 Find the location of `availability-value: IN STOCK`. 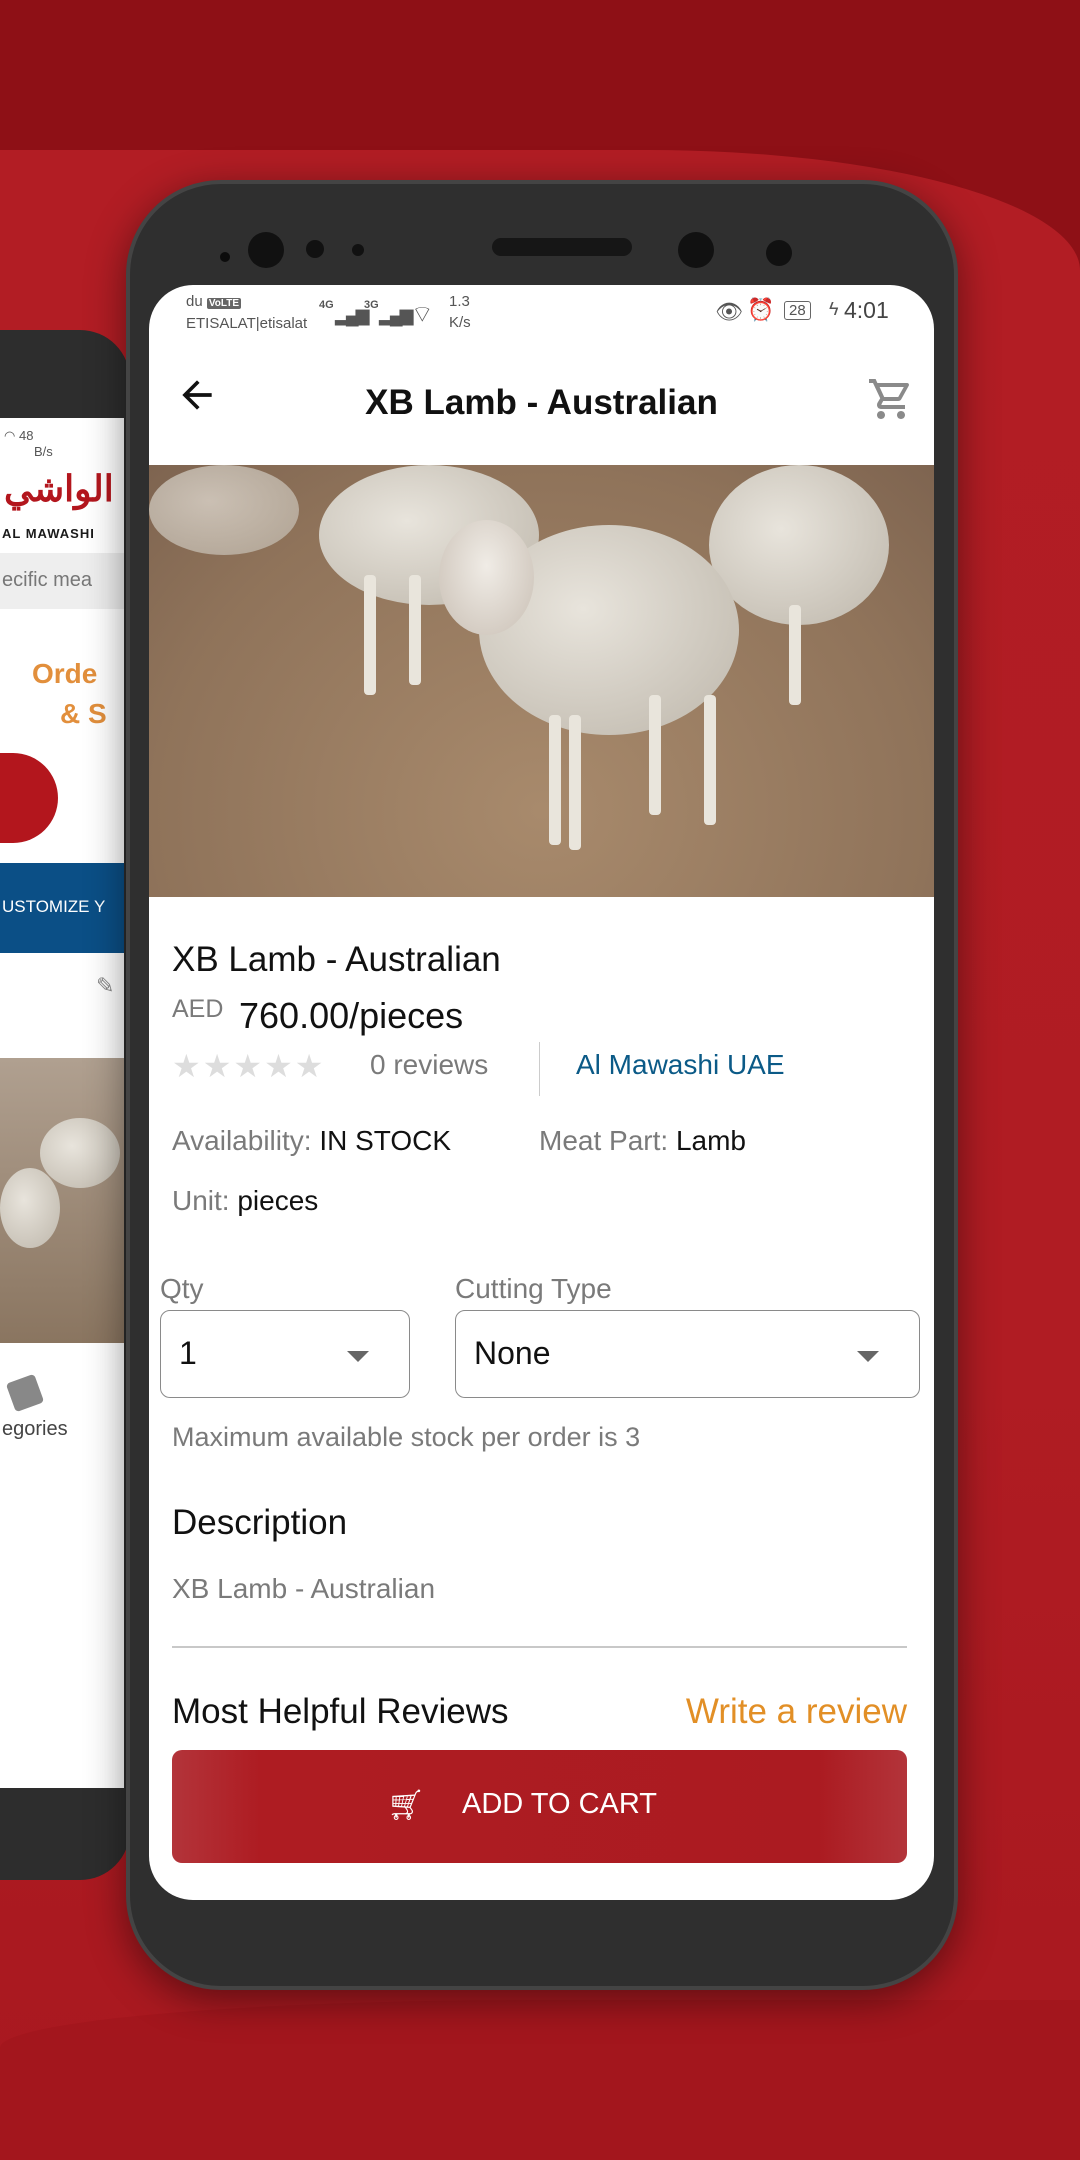

availability-value: IN STOCK is located at coordinates (385, 1140).